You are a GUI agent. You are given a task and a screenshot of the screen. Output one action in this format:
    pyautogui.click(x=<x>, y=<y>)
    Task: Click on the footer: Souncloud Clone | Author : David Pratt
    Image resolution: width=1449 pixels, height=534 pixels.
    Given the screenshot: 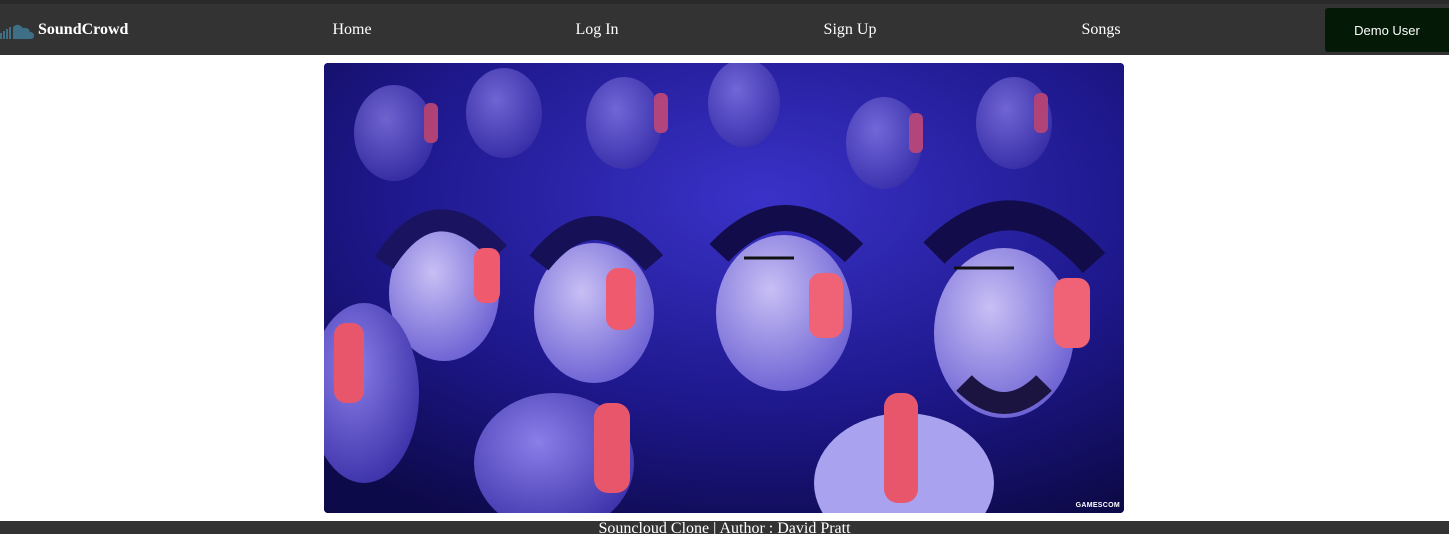 What is the action you would take?
    pyautogui.click(x=724, y=527)
    